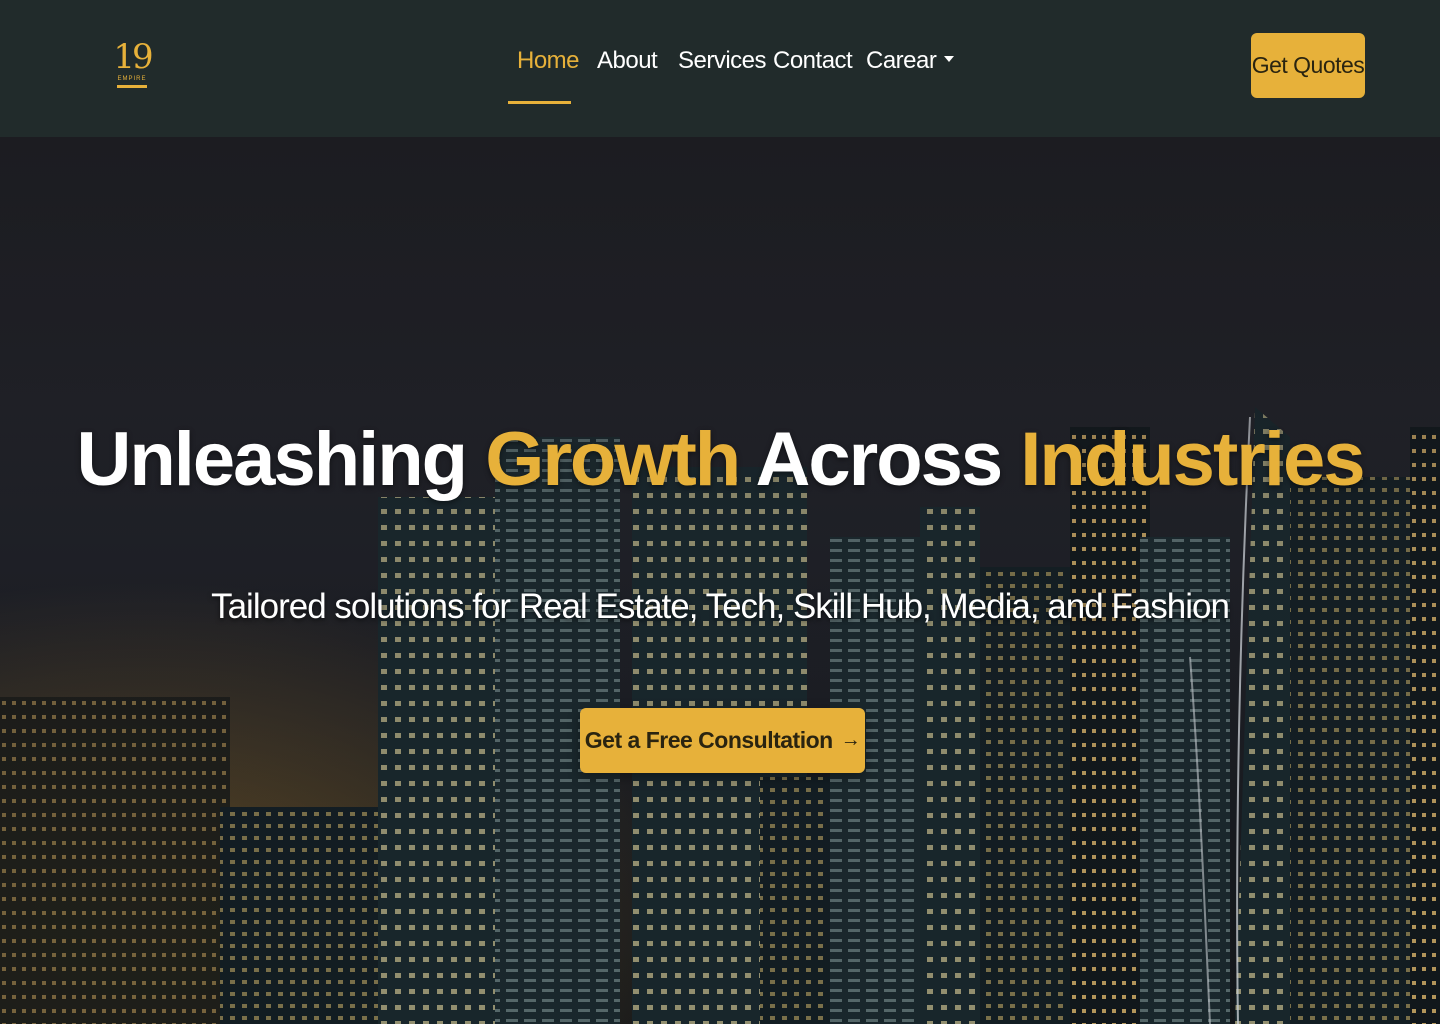 The image size is (1440, 1024). Describe the element at coordinates (132, 86) in the screenshot. I see `logo-underline` at that location.